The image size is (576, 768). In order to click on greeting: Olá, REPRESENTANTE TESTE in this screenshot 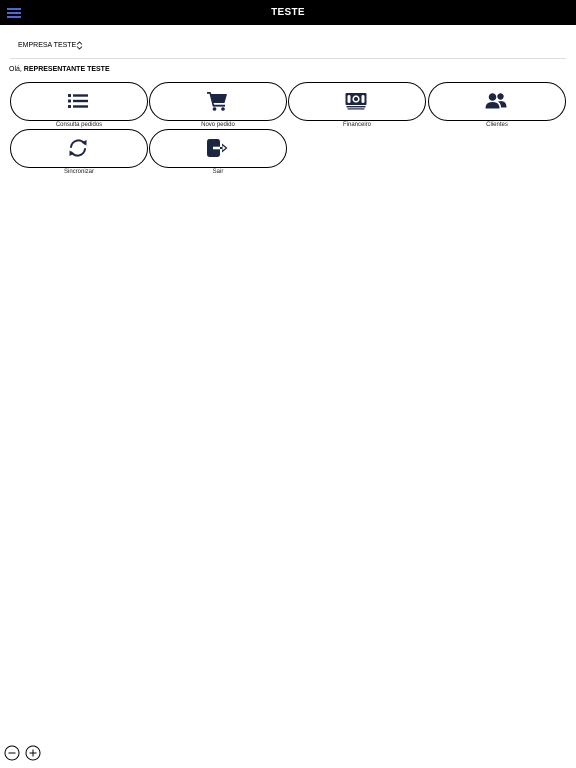, I will do `click(59, 69)`.